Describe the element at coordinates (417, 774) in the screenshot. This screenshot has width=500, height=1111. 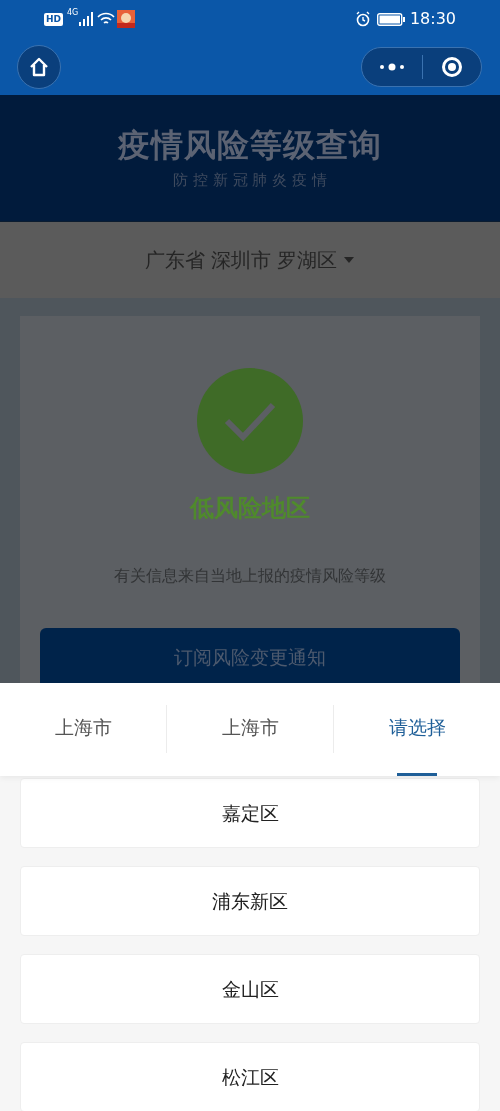
I see `tab-underline` at that location.